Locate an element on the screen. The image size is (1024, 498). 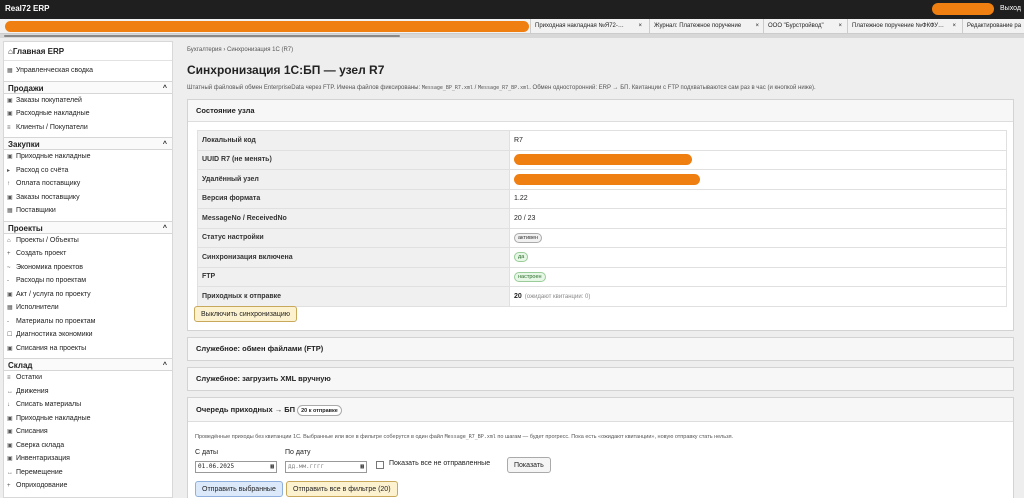
logout-link: Выход is located at coordinates (1010, 8).